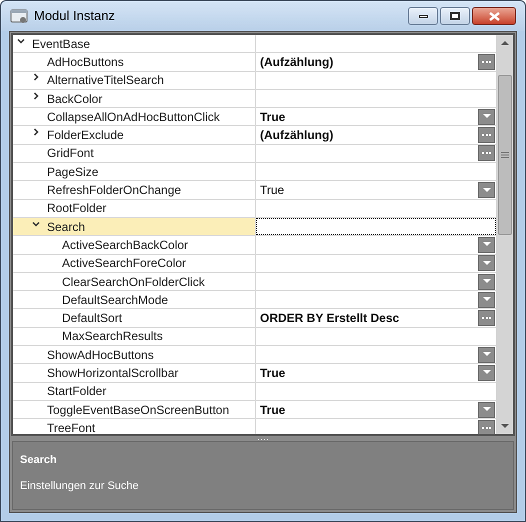 The height and width of the screenshot is (522, 526). What do you see at coordinates (76, 391) in the screenshot?
I see `property-name: StartFolder` at bounding box center [76, 391].